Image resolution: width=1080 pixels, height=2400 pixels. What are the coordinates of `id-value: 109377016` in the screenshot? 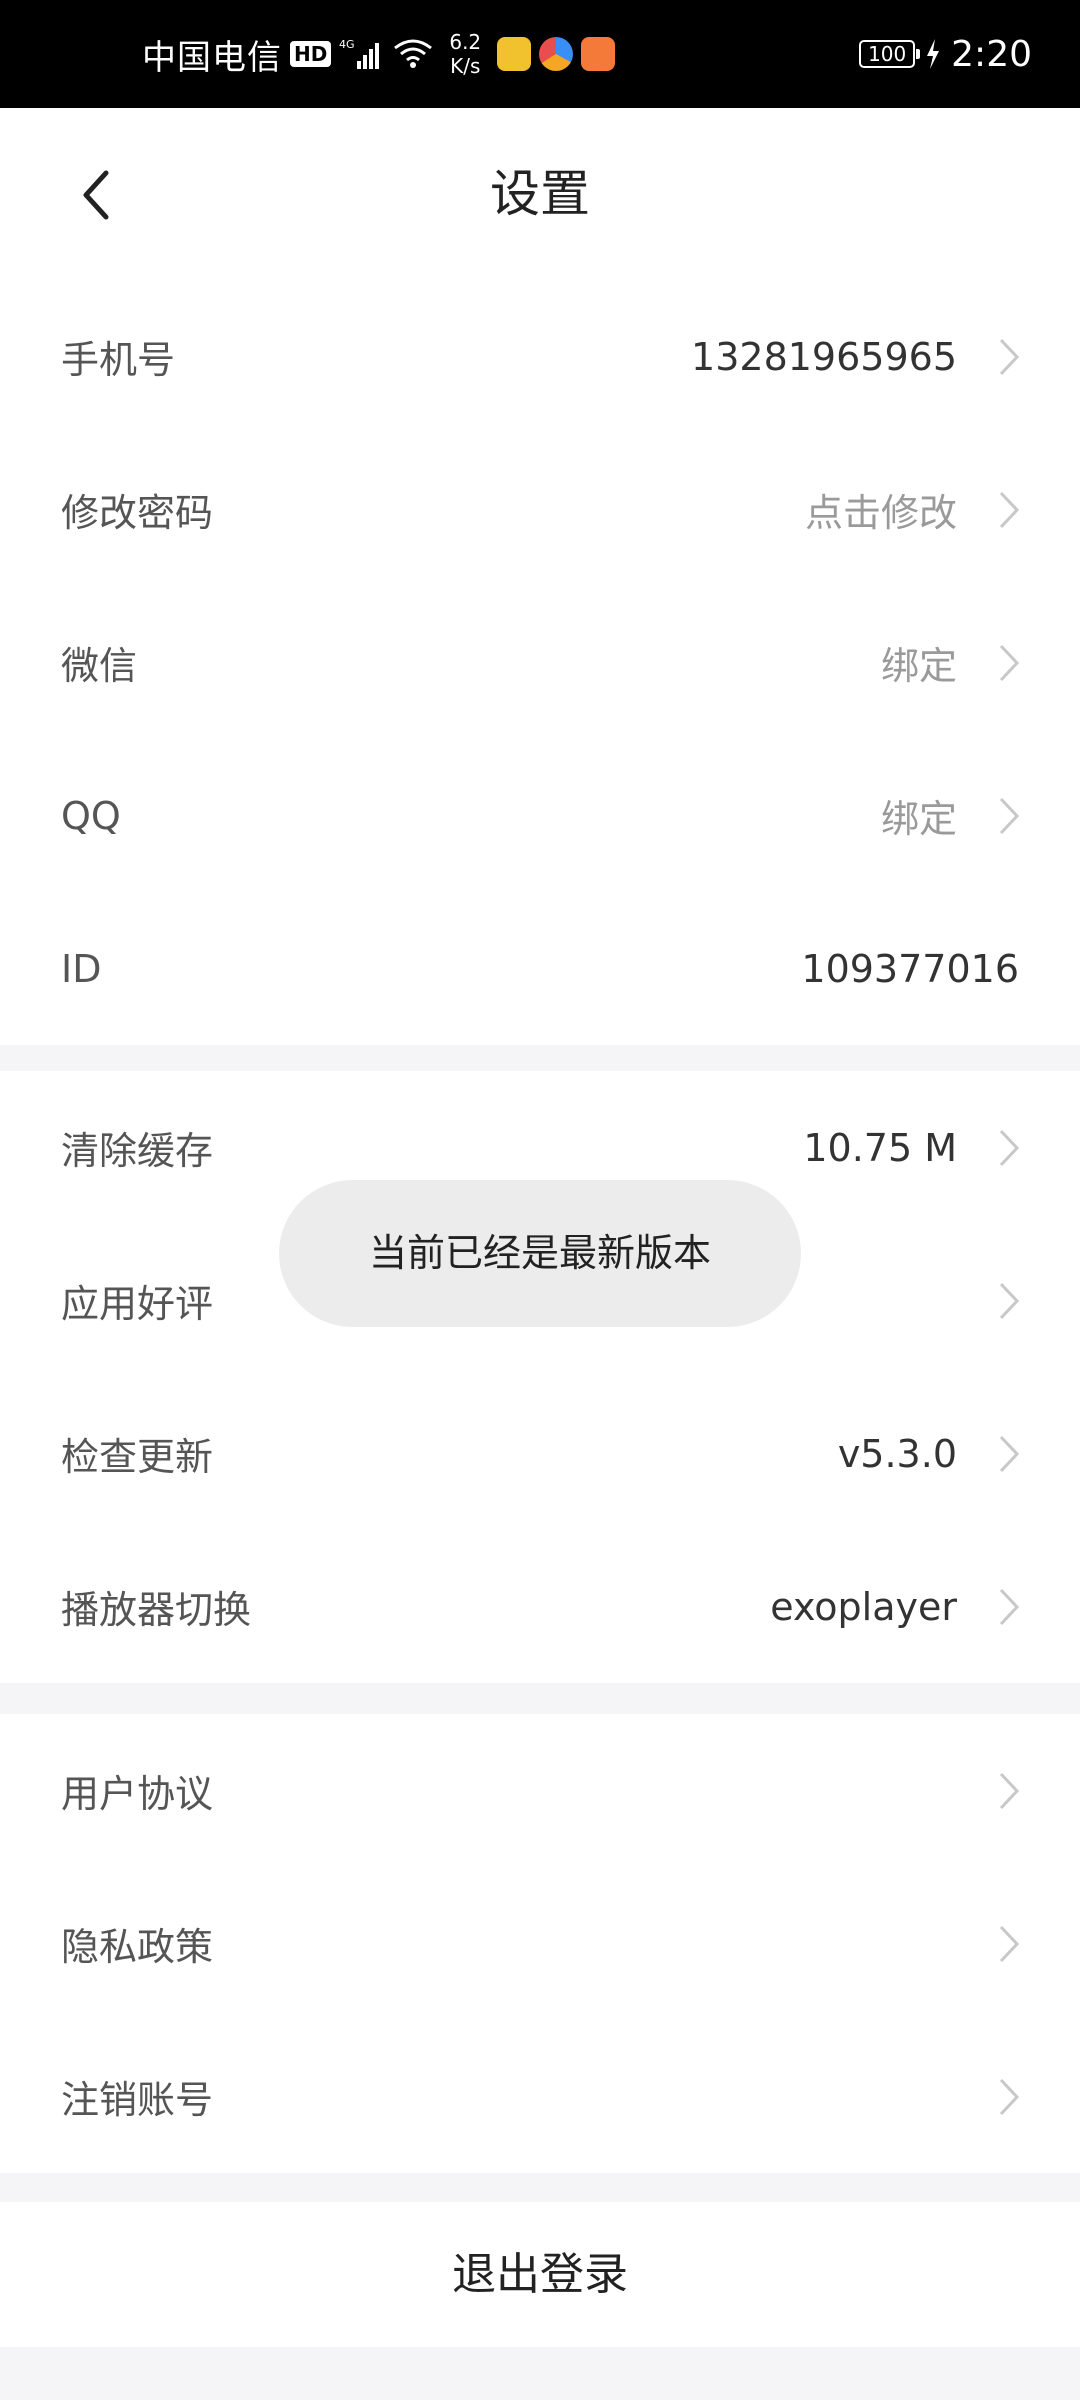 It's located at (910, 968).